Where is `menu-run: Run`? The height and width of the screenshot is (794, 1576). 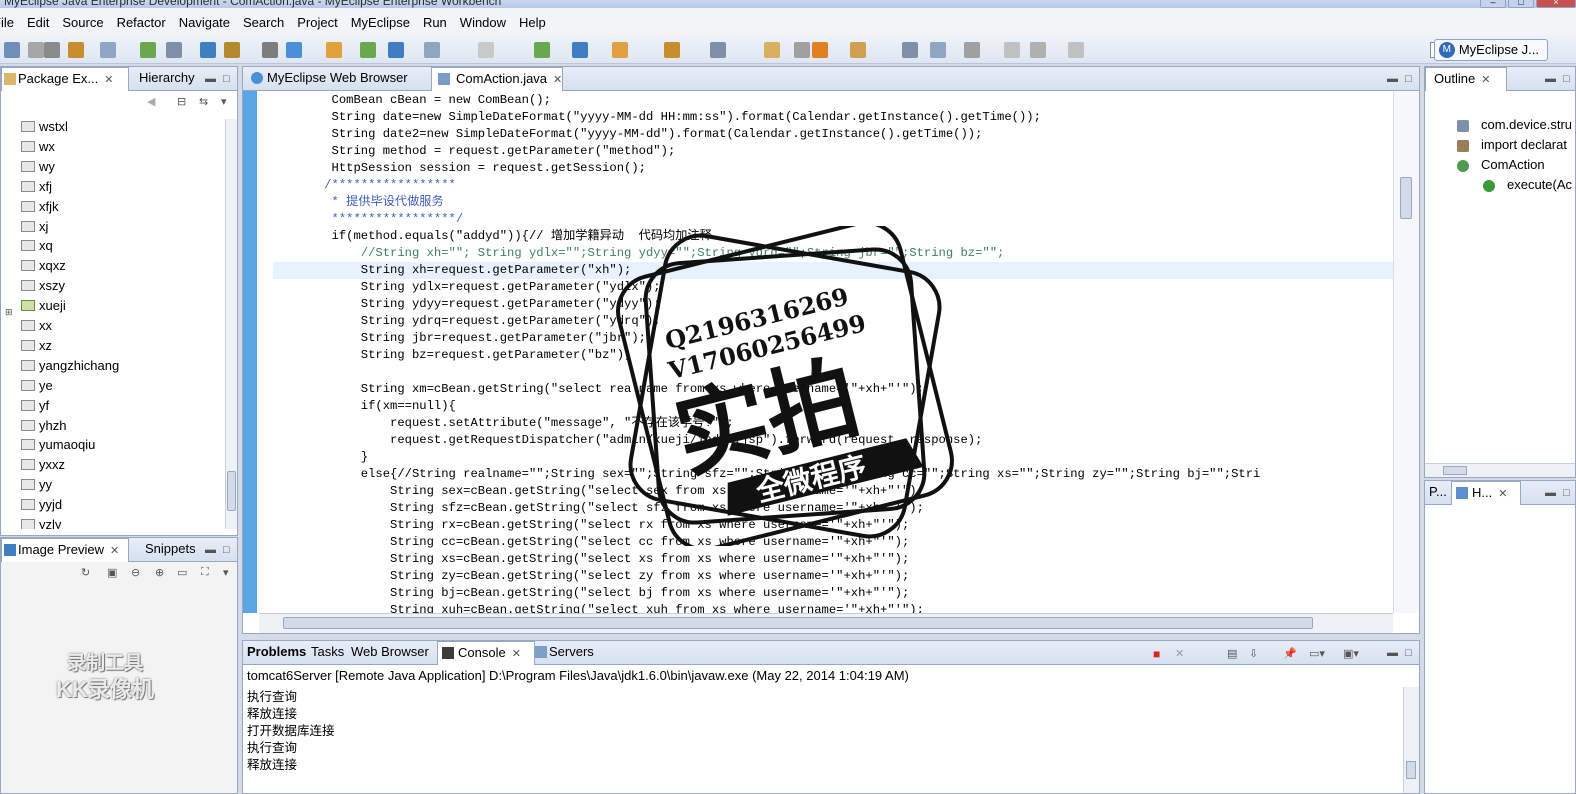 menu-run: Run is located at coordinates (435, 22).